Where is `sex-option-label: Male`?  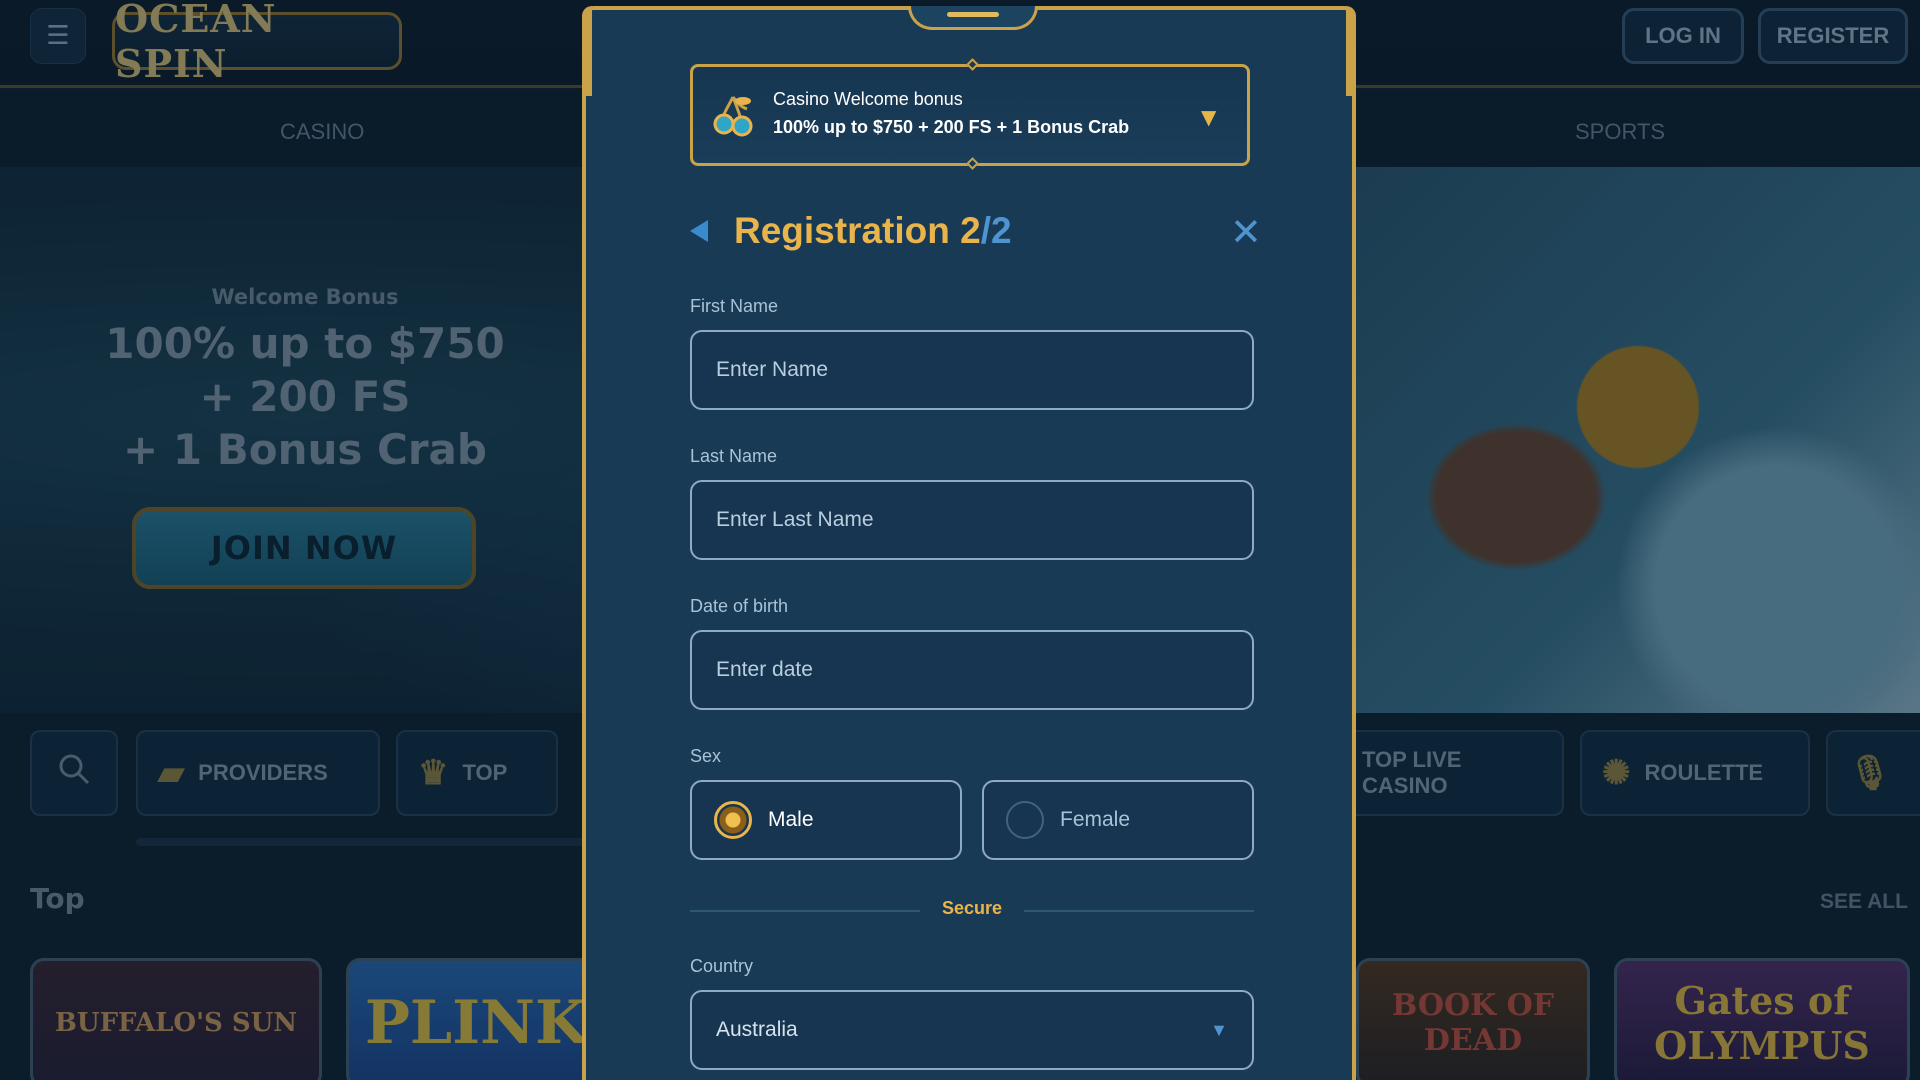 sex-option-label: Male is located at coordinates (791, 819).